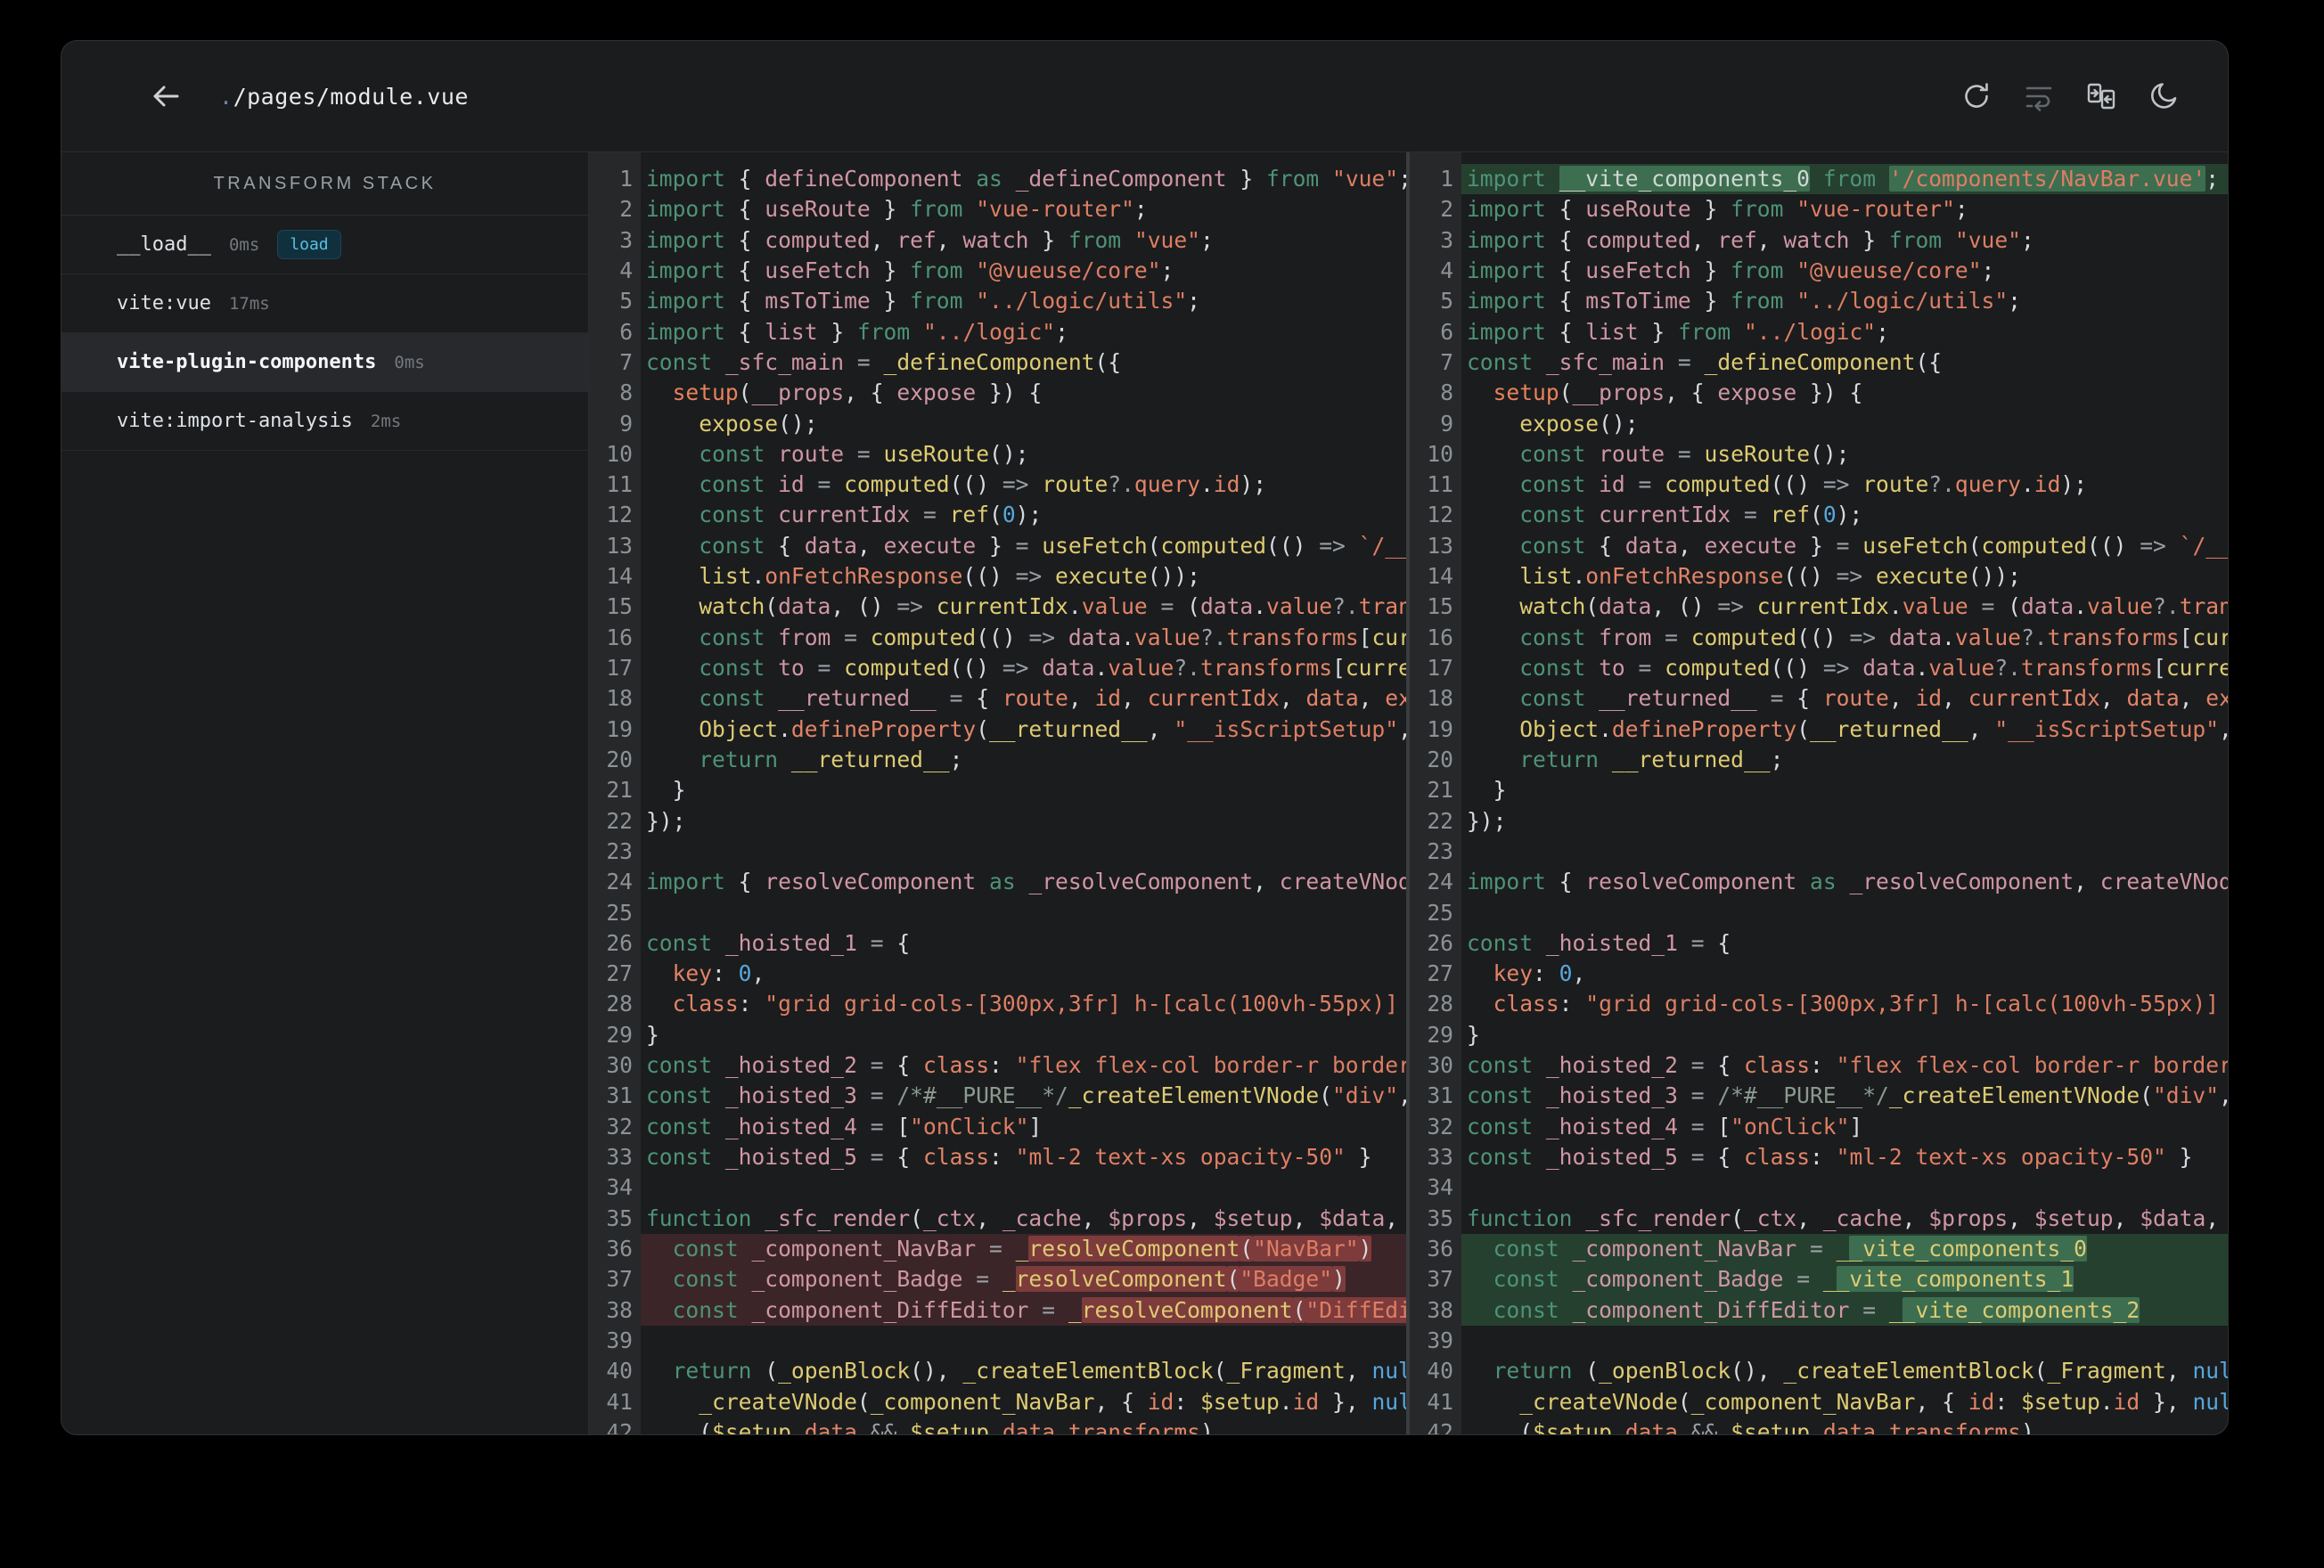  I want to click on code-line: import { useFetch } from "@vueuse/core";, so click(1731, 270).